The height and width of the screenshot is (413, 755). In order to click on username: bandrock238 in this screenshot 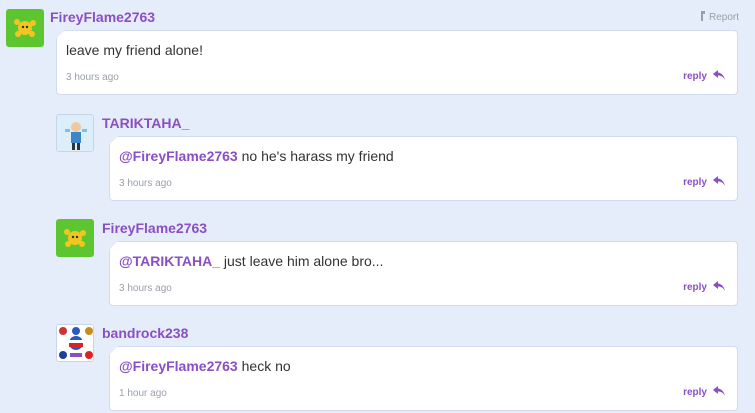, I will do `click(145, 333)`.